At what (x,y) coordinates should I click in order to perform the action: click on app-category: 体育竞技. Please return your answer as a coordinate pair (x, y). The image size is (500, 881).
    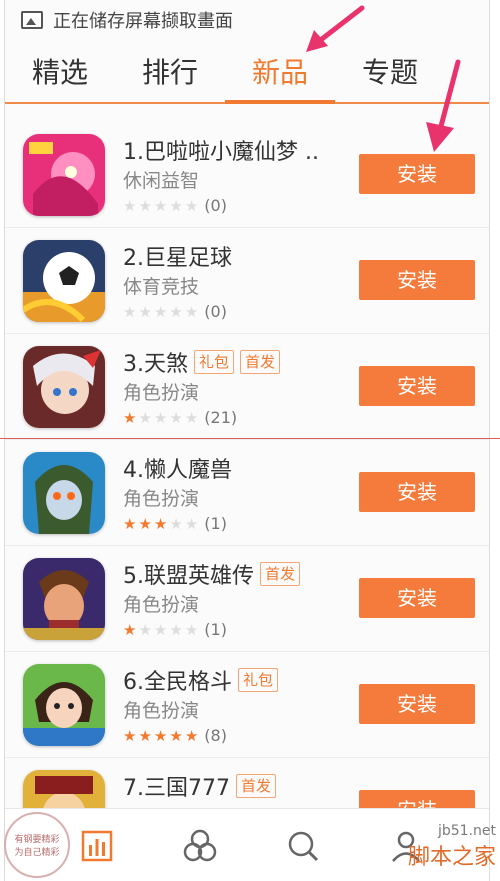
    Looking at the image, I should click on (161, 287).